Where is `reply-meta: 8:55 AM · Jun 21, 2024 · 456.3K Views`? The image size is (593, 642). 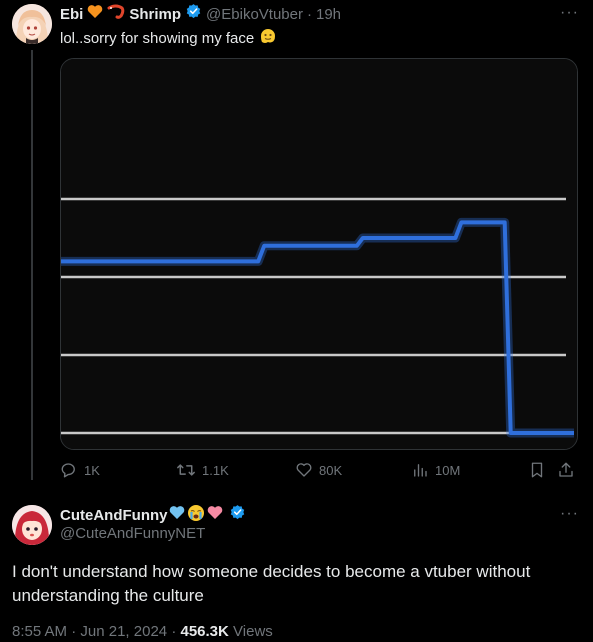
reply-meta: 8:55 AM · Jun 21, 2024 · 456.3K Views is located at coordinates (142, 631).